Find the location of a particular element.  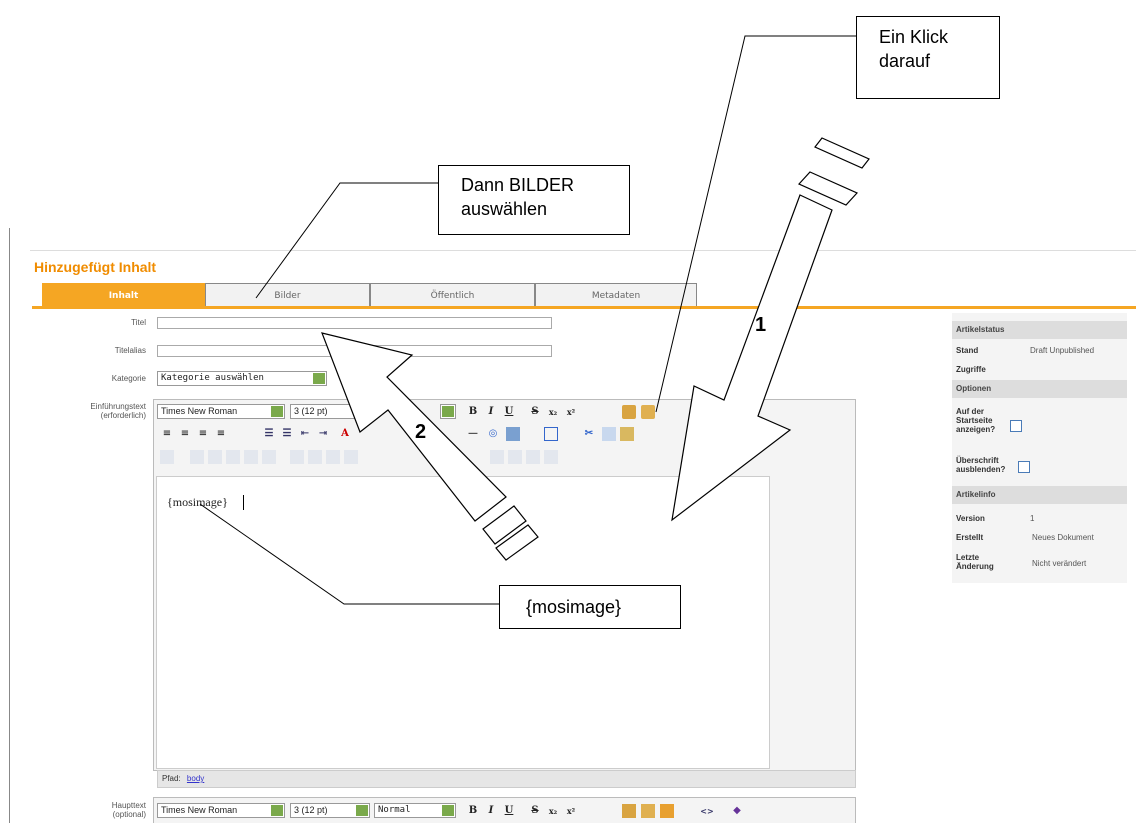

leader-line-mosimage is located at coordinates (349, 554).